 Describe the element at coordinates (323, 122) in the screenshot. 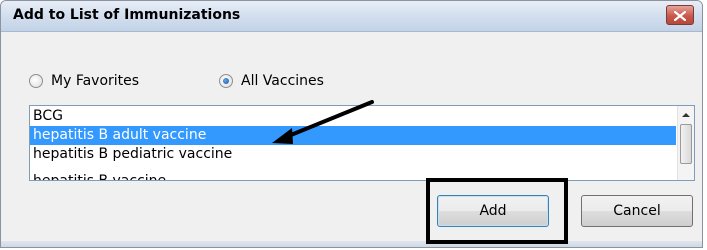

I see `annotation-arrow-icon` at that location.